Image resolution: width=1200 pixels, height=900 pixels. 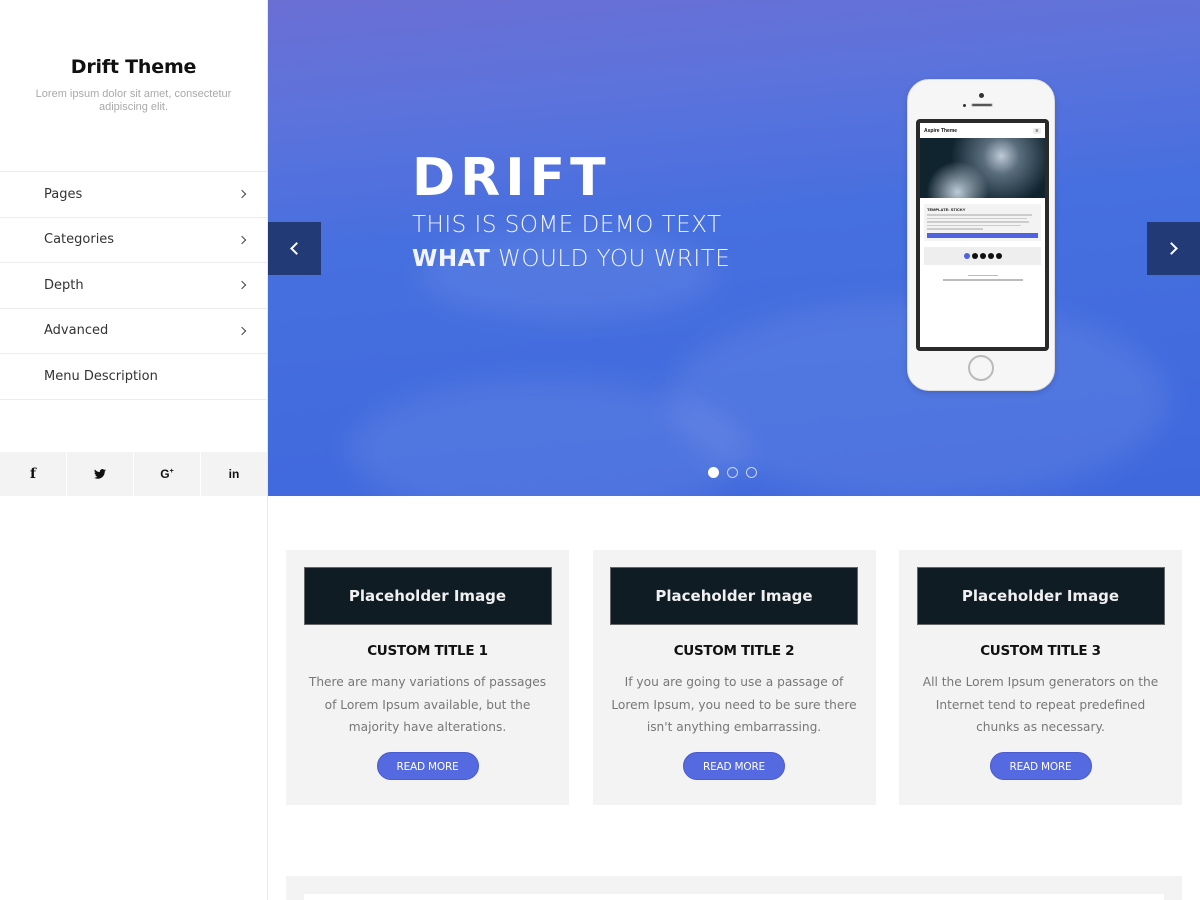 I want to click on phone-post-card: TEMPLATE: STICKY, so click(x=982, y=222).